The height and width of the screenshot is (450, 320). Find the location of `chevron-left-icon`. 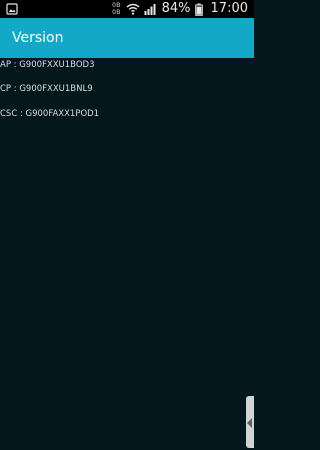

chevron-left-icon is located at coordinates (249, 423).